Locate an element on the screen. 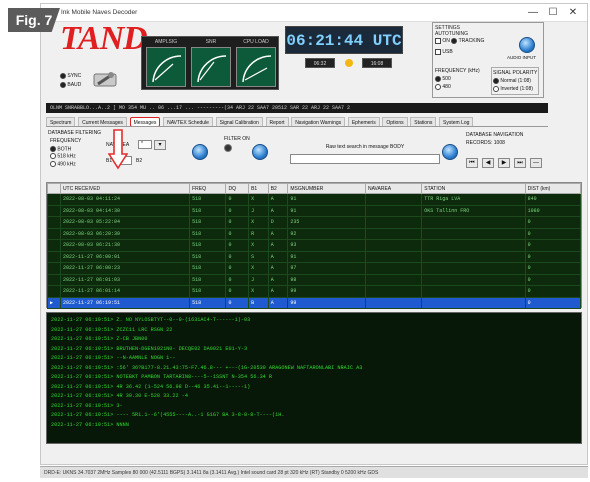 The width and height of the screenshot is (590, 482). filter-490-label: 490 kHz is located at coordinates (66, 164).